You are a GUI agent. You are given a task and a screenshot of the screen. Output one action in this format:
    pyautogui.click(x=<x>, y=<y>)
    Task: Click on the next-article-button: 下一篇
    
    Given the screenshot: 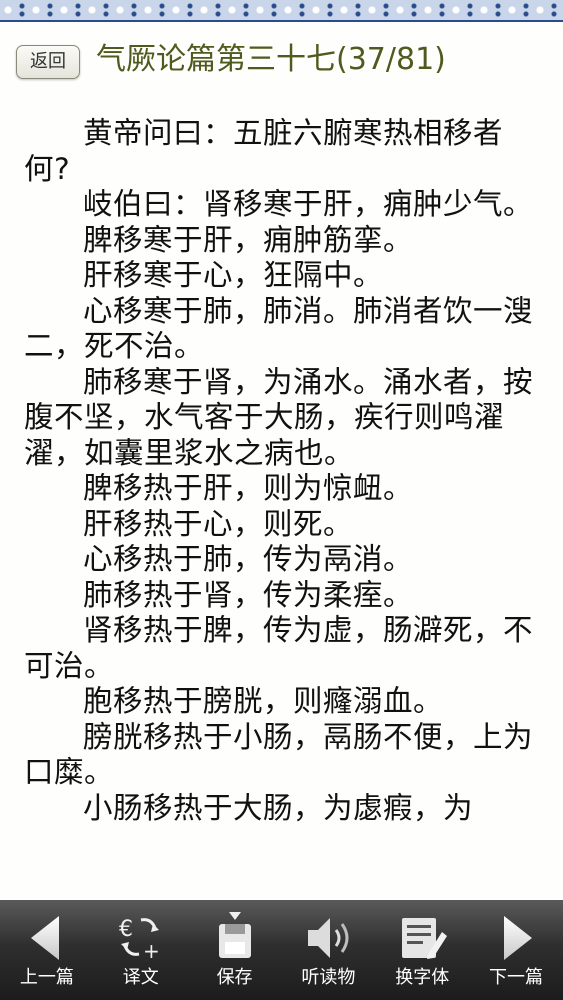 What is the action you would take?
    pyautogui.click(x=516, y=950)
    